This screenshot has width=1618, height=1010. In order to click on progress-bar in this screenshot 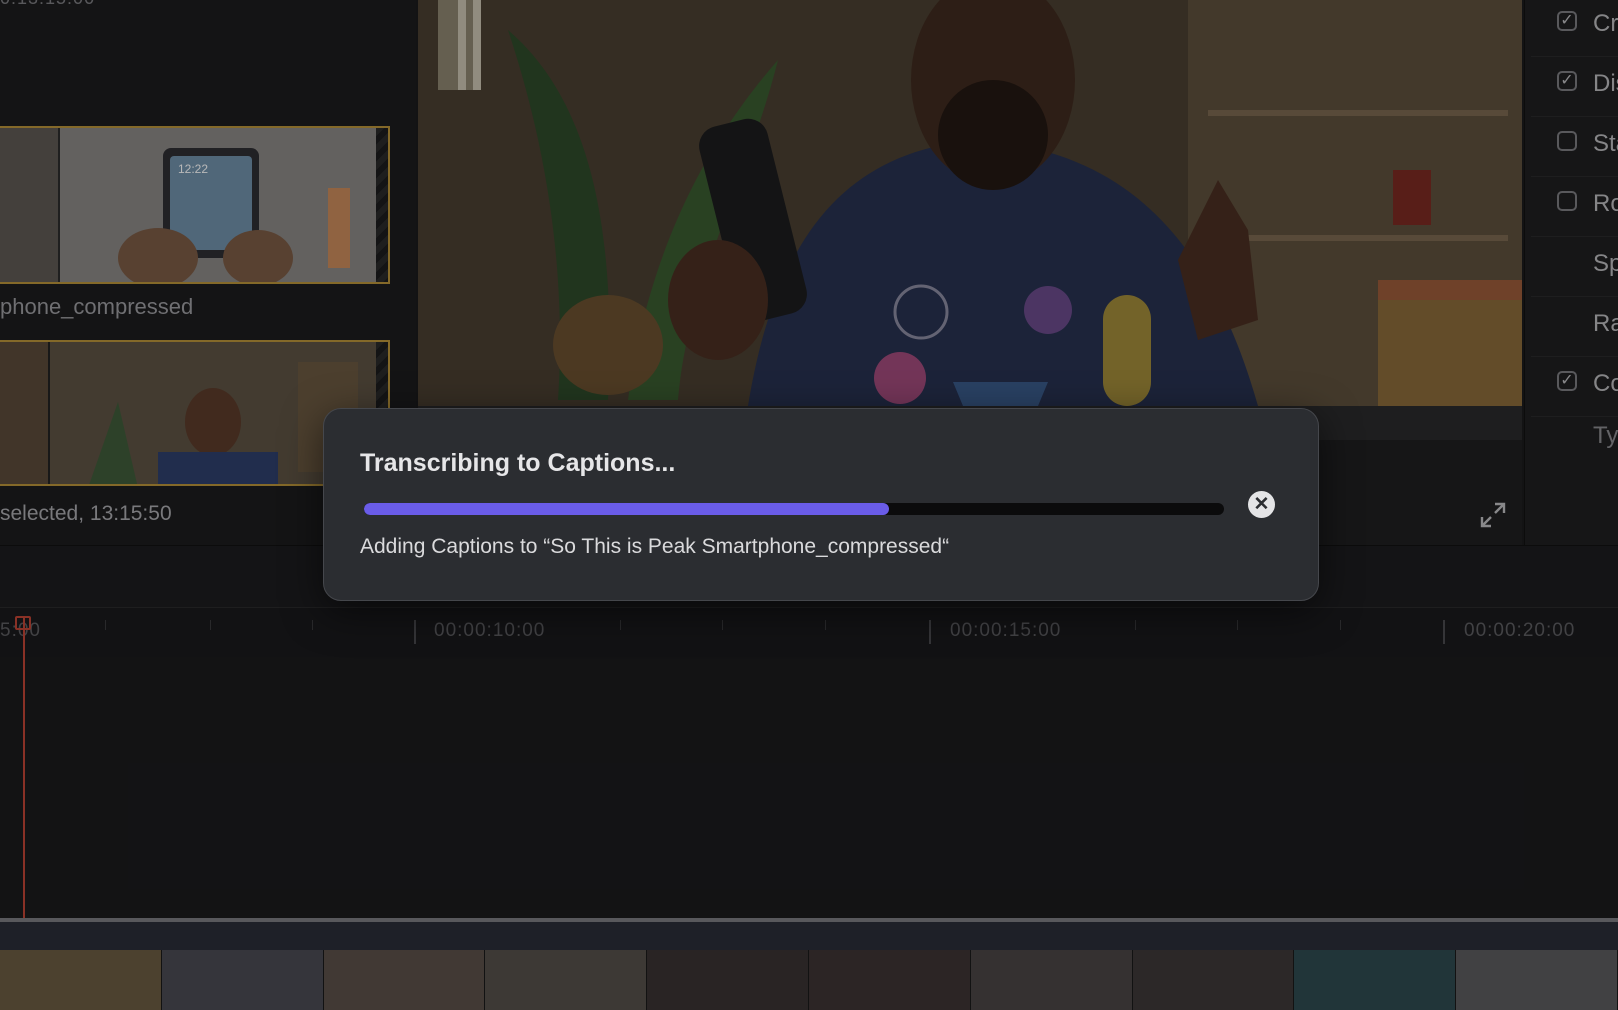, I will do `click(794, 509)`.